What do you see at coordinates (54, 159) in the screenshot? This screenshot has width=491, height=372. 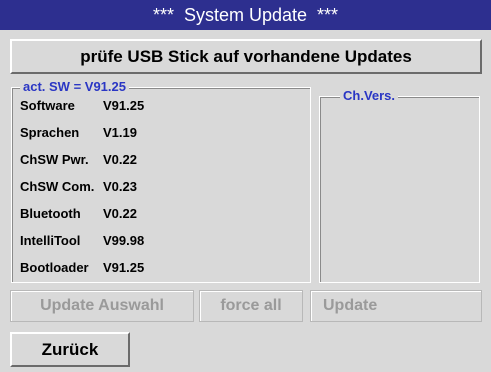 I see `version-label: ChSW Pwr.` at bounding box center [54, 159].